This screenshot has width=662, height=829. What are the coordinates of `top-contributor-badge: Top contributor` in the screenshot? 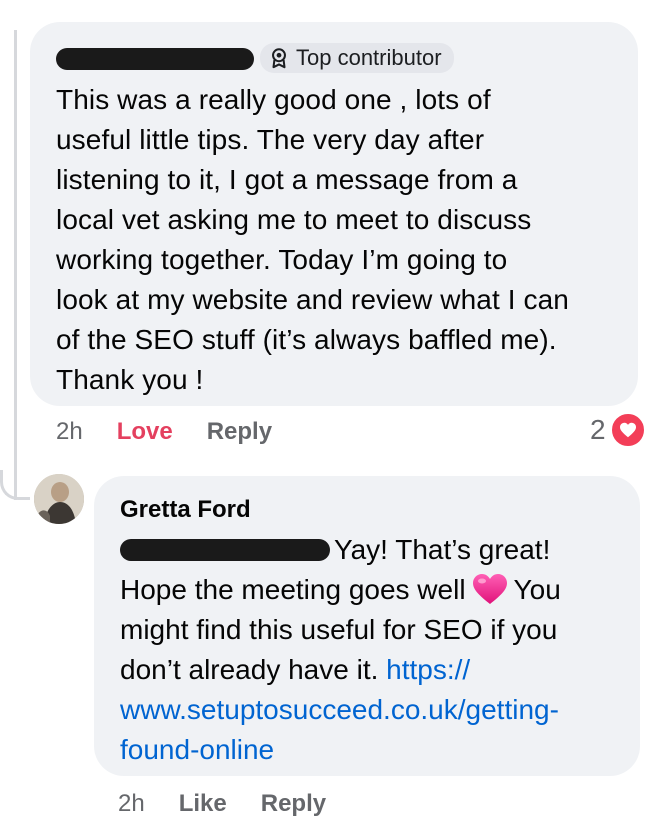 It's located at (357, 58).